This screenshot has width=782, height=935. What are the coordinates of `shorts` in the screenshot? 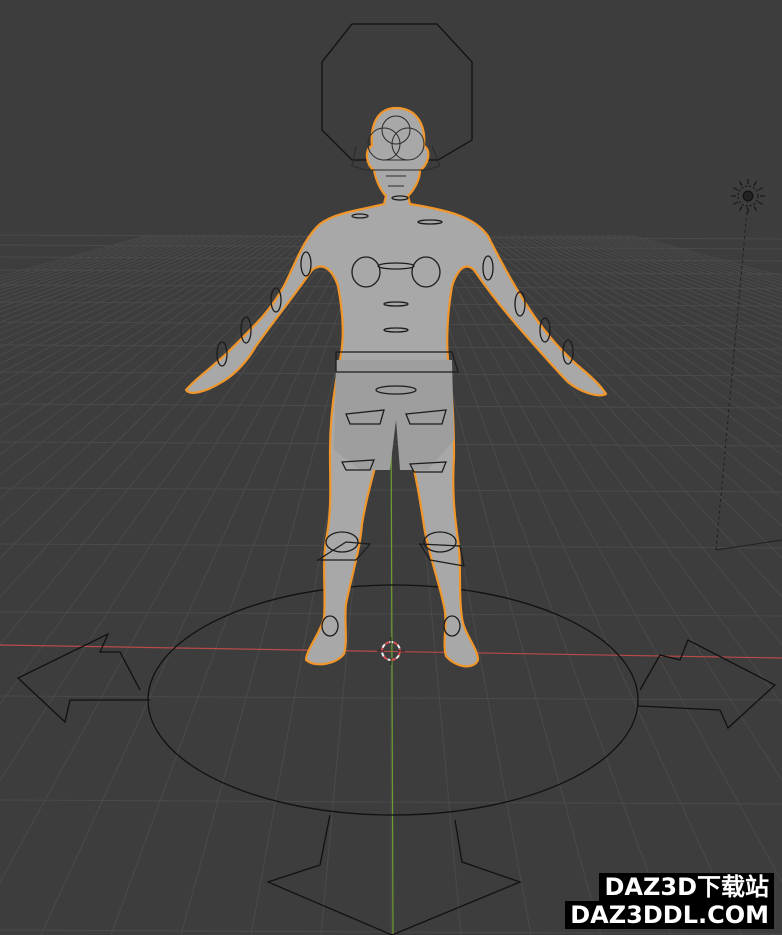 It's located at (394, 415).